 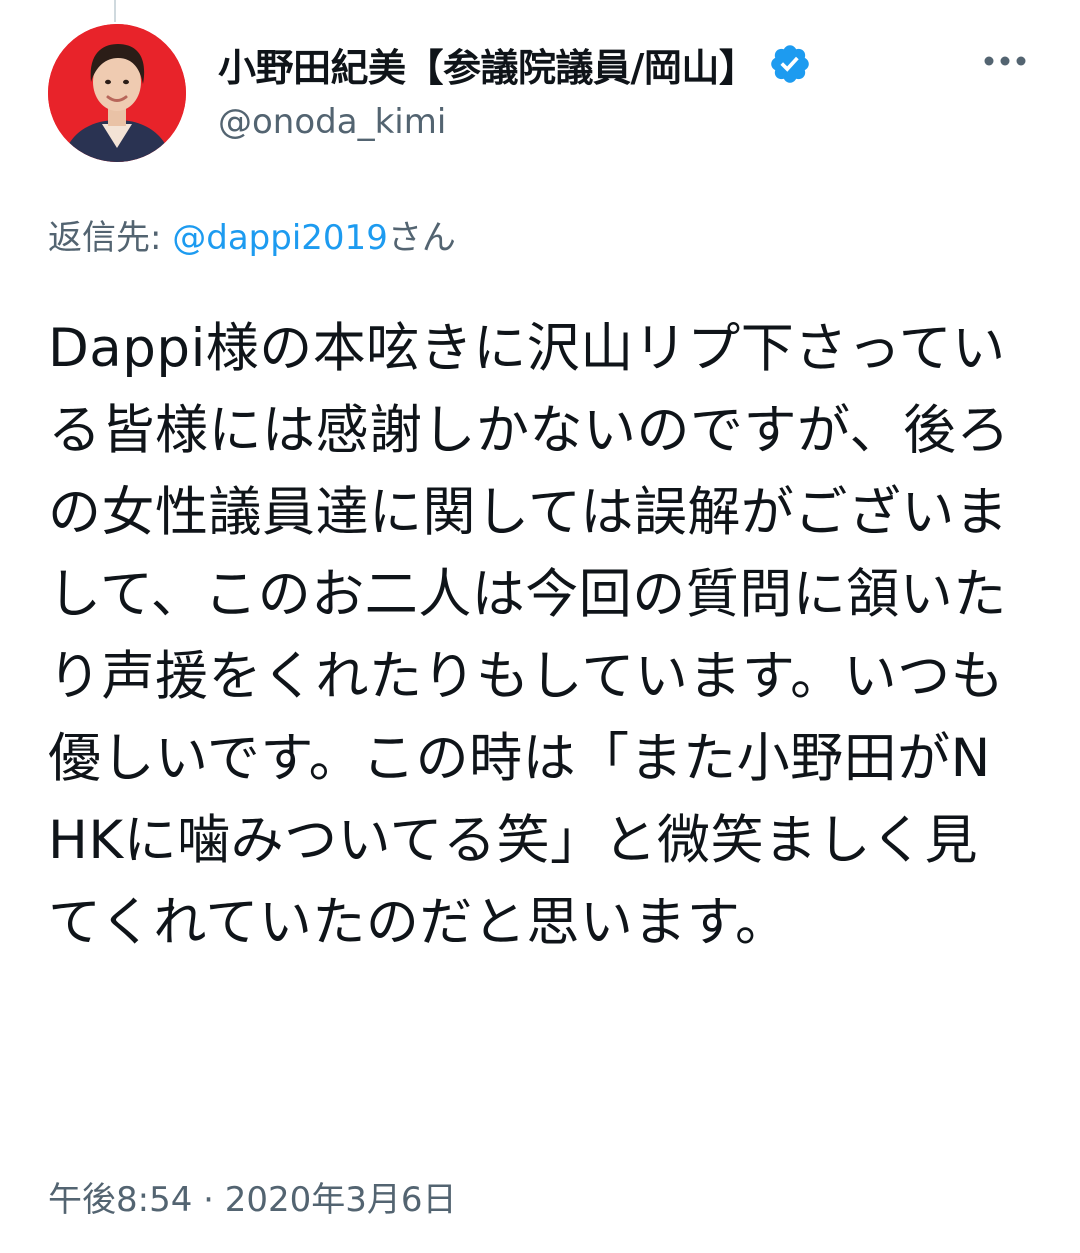 I want to click on more-options-icon, so click(x=1005, y=61).